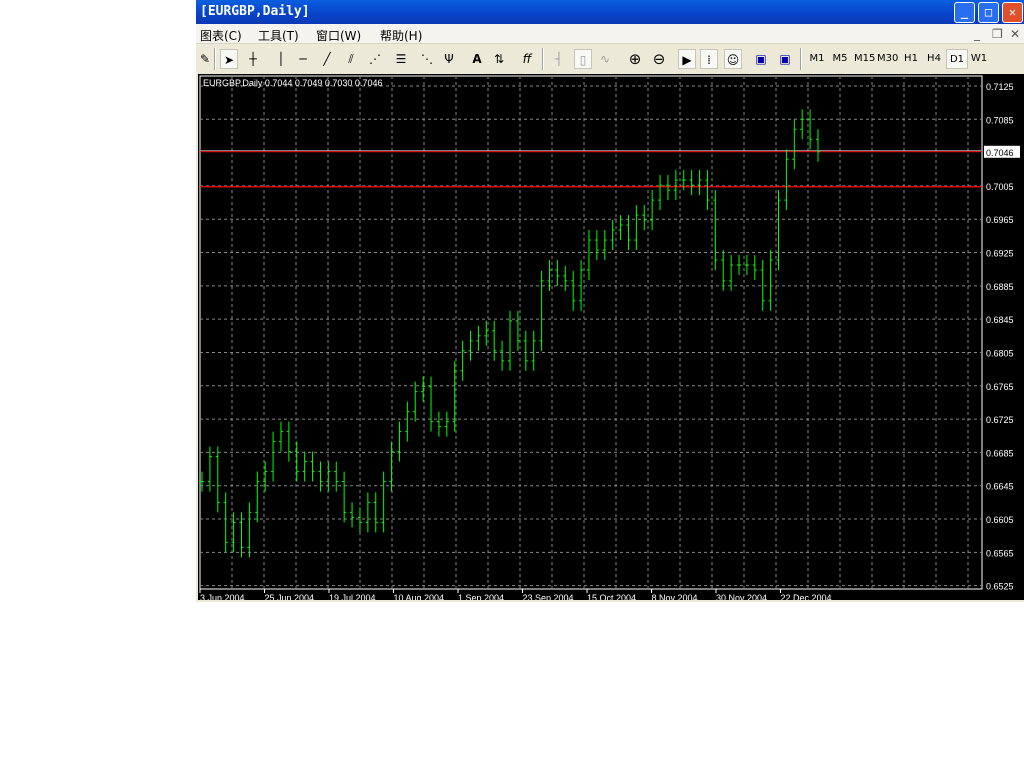  I want to click on cursor-tool-icon: ➤, so click(229, 59).